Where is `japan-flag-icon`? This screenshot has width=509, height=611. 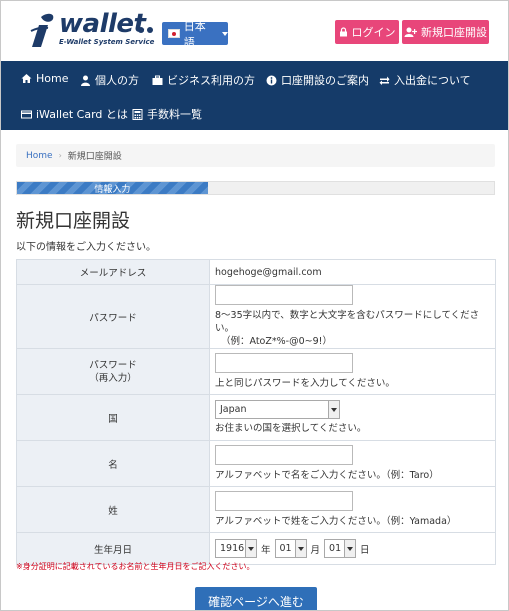 japan-flag-icon is located at coordinates (174, 33).